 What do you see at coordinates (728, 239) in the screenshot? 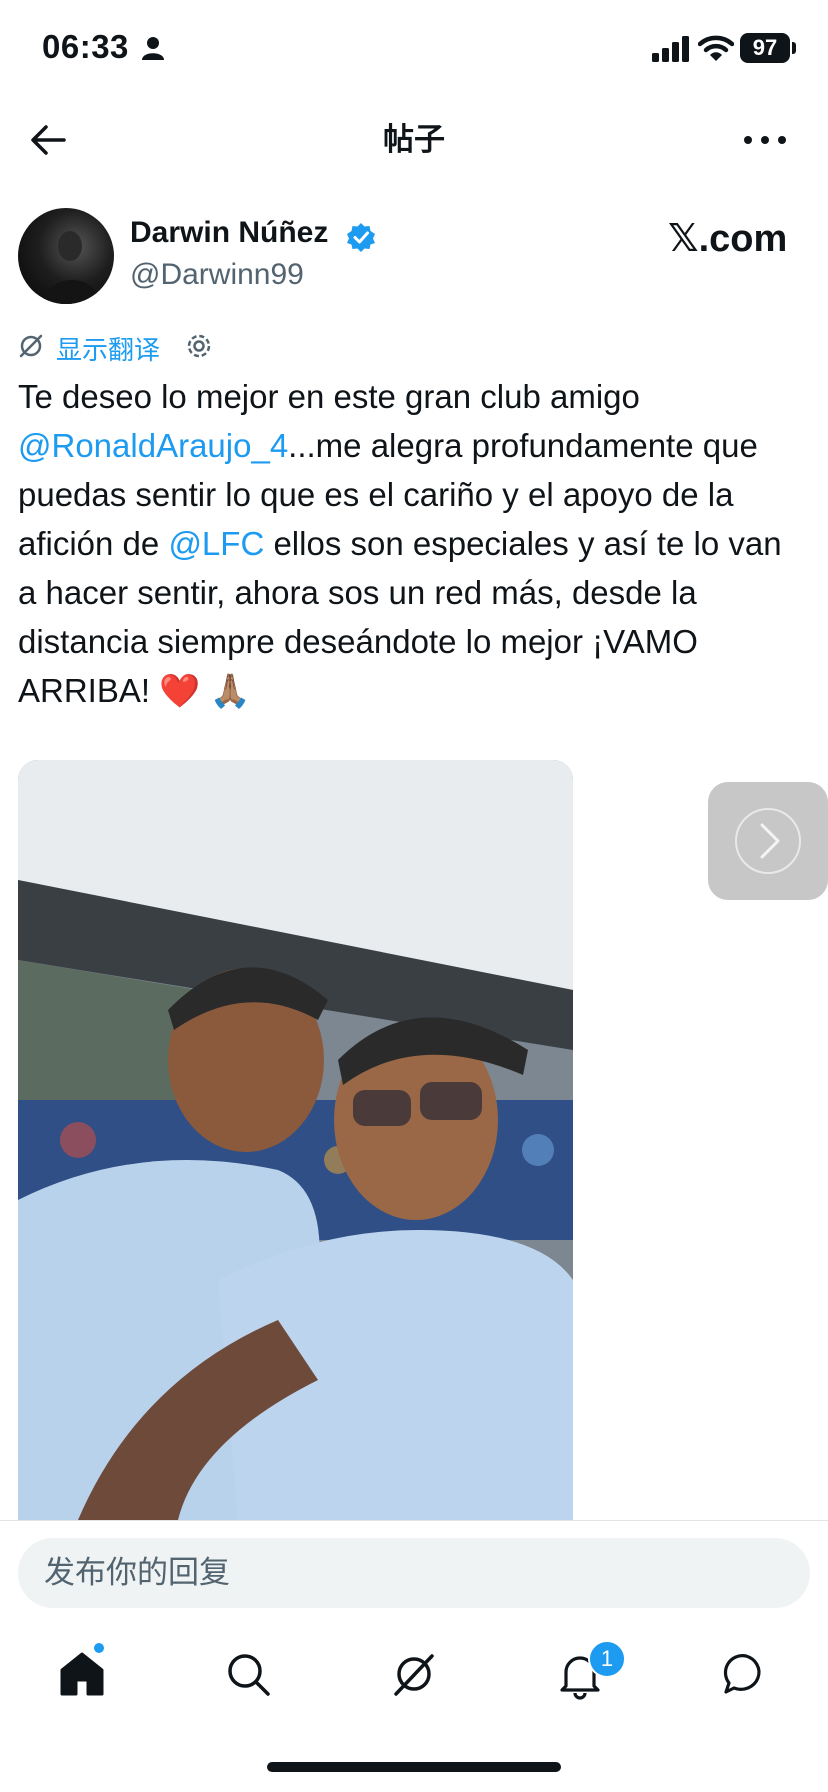
I see `x-watermark: 𝕏.com` at bounding box center [728, 239].